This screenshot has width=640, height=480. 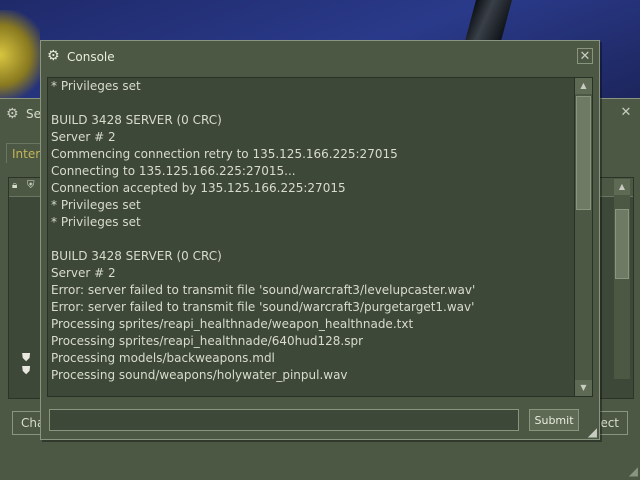 What do you see at coordinates (583, 388) in the screenshot?
I see `scroll-down-arrow-icon: ▼` at bounding box center [583, 388].